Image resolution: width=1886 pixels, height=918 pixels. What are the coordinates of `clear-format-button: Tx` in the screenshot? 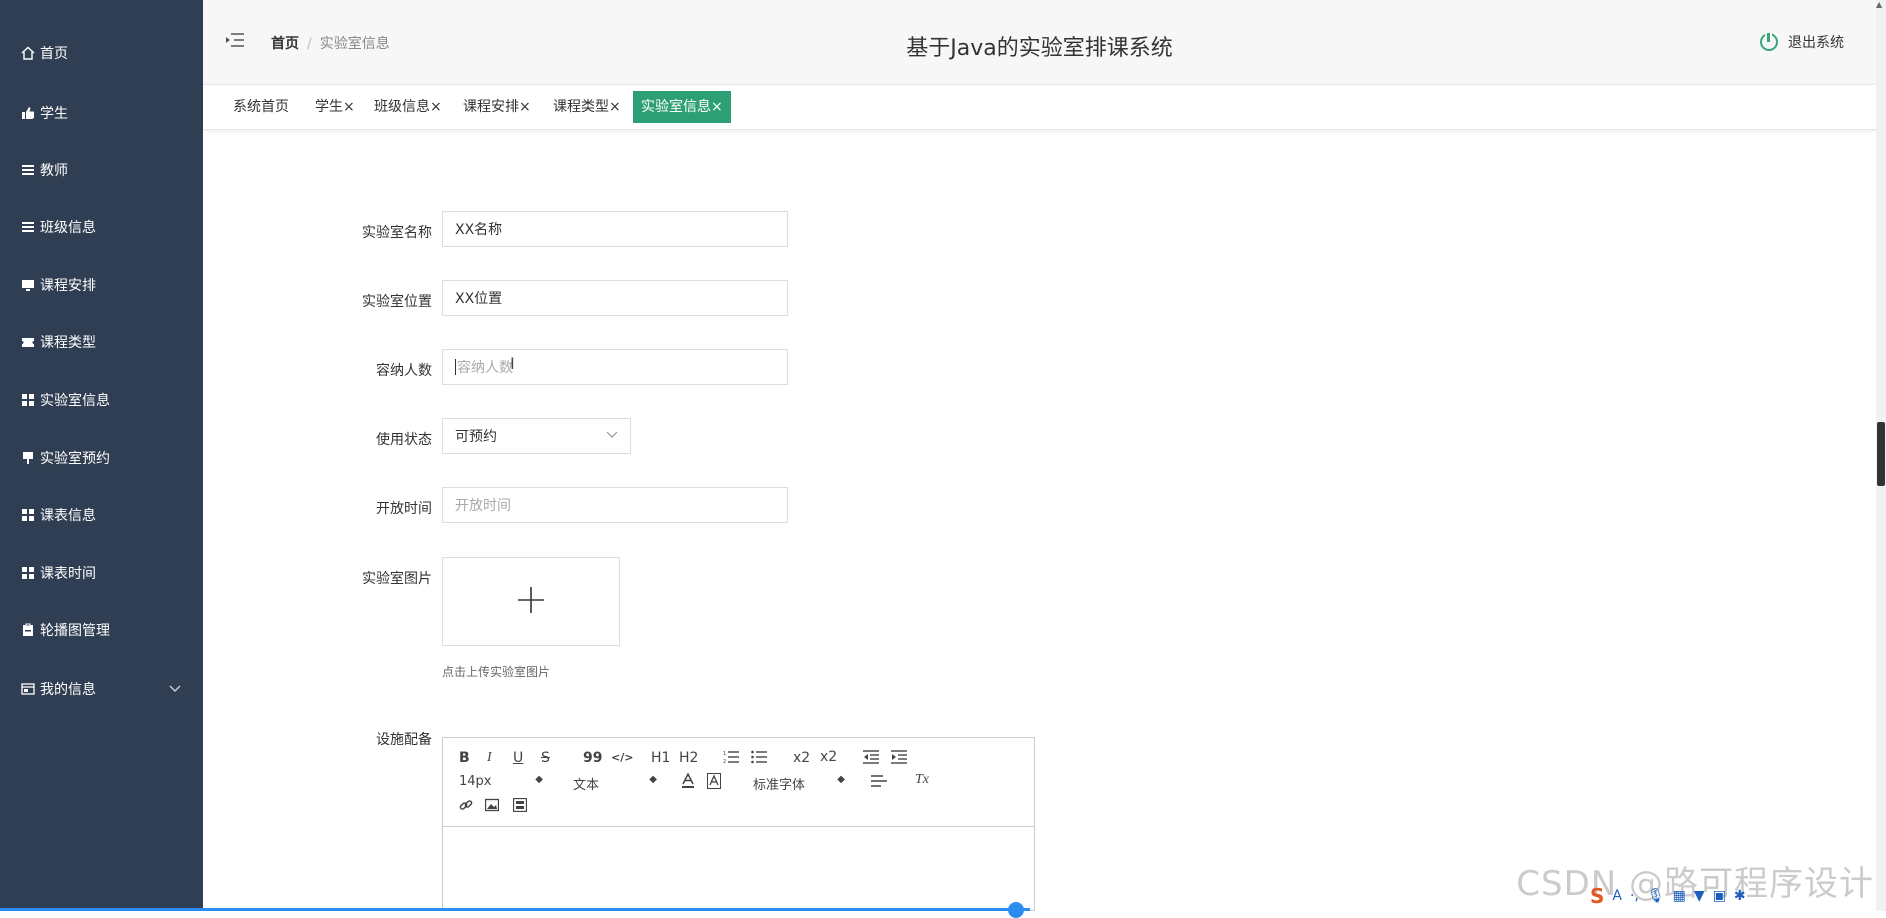 It's located at (922, 780).